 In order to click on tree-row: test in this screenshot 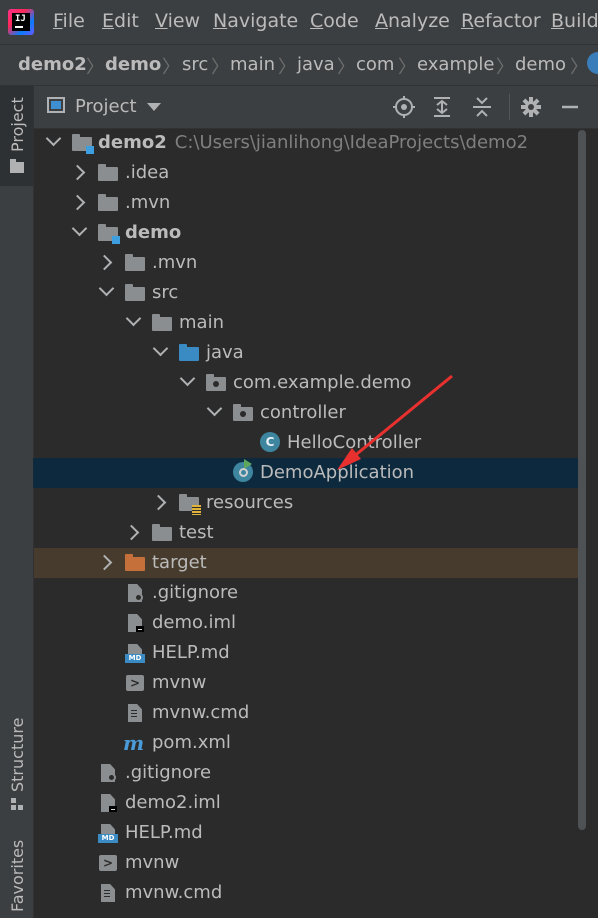, I will do `click(310, 533)`.